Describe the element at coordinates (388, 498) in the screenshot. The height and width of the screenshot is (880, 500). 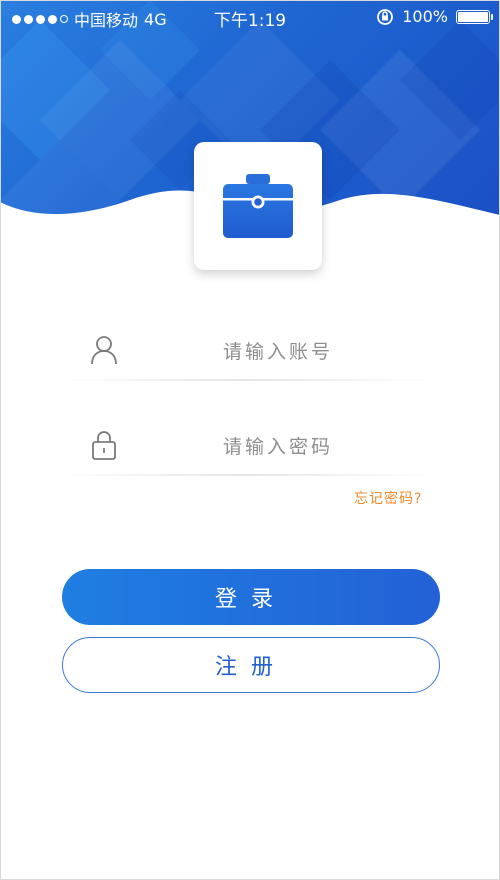
I see `forgot-password-link: 忘记密码?` at that location.